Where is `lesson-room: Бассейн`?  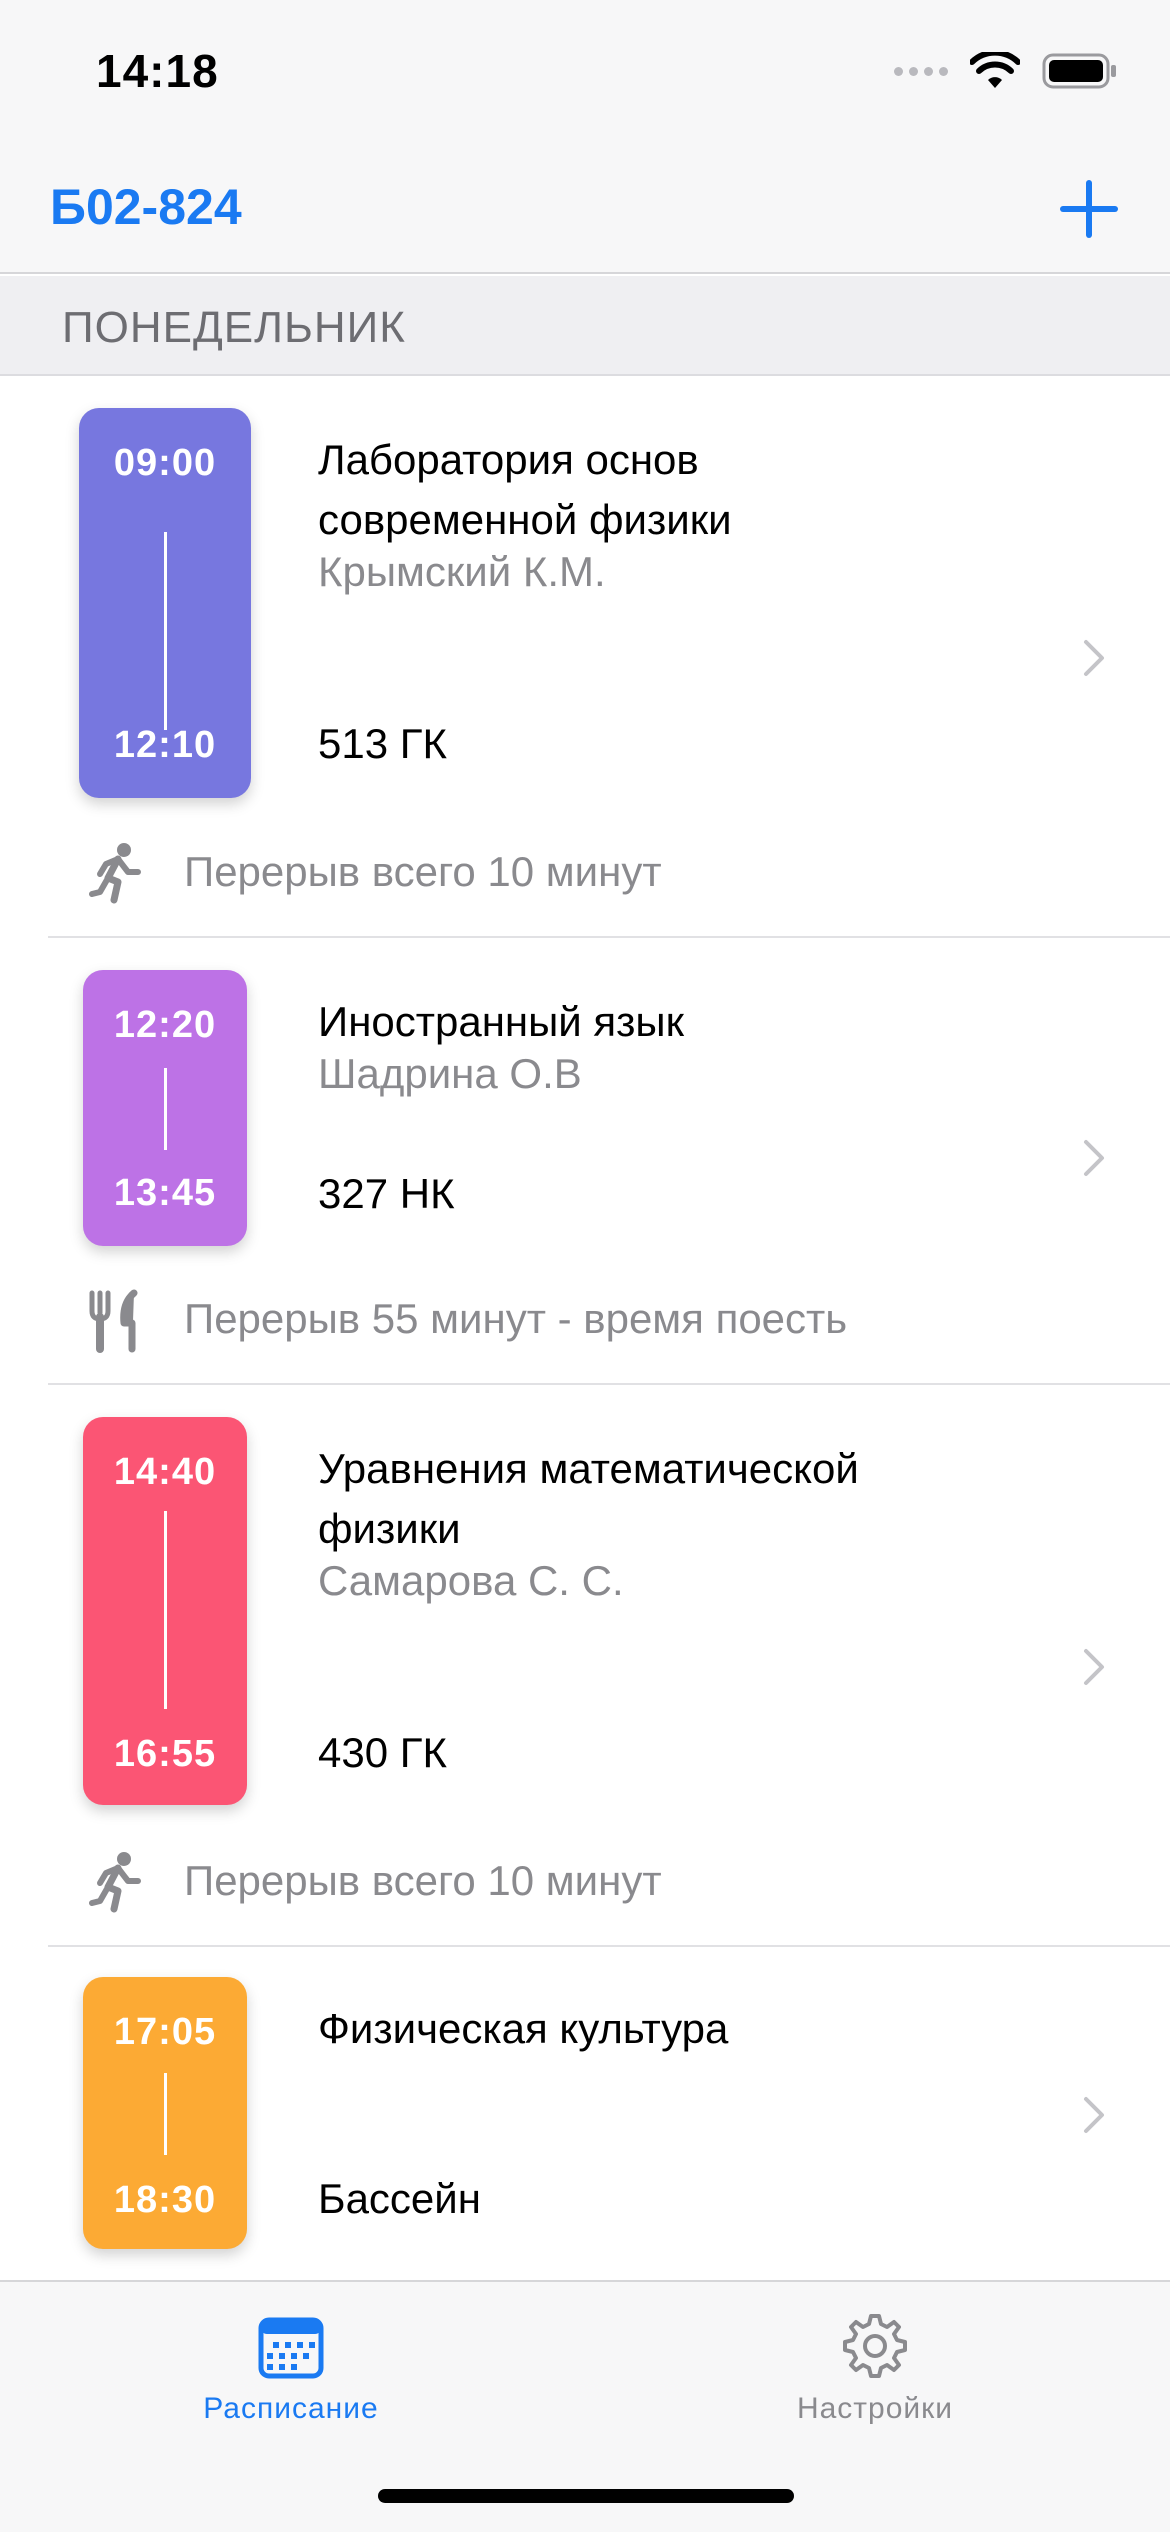 lesson-room: Бассейн is located at coordinates (399, 2198).